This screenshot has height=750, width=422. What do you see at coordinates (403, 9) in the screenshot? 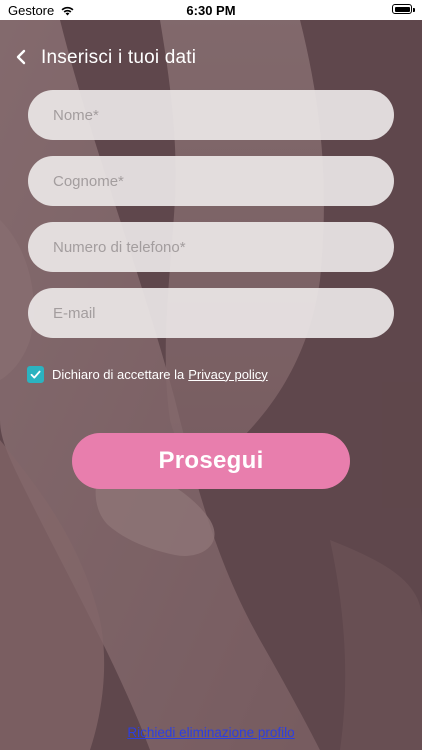
I see `battery-icon` at bounding box center [403, 9].